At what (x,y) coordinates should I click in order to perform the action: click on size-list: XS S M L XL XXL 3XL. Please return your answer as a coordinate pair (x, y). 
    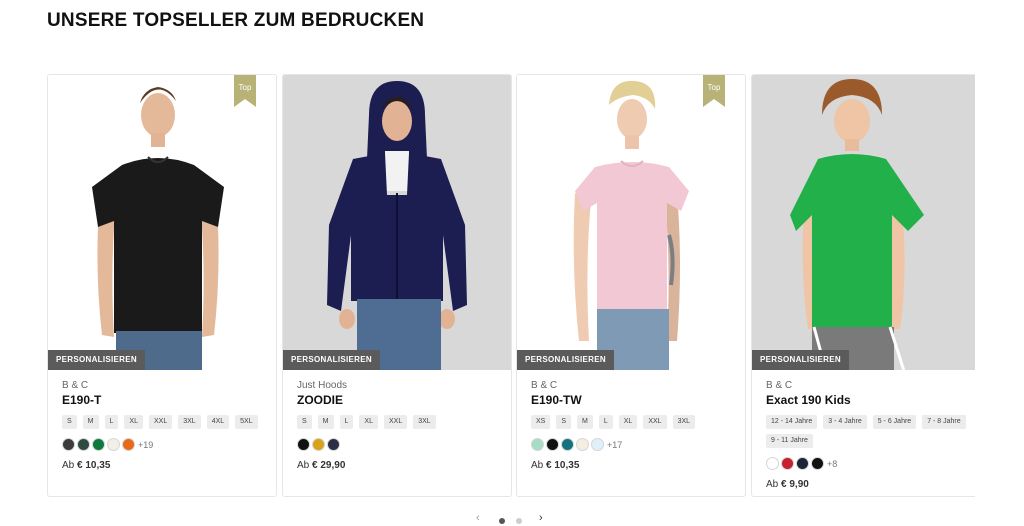
    Looking at the image, I should click on (631, 422).